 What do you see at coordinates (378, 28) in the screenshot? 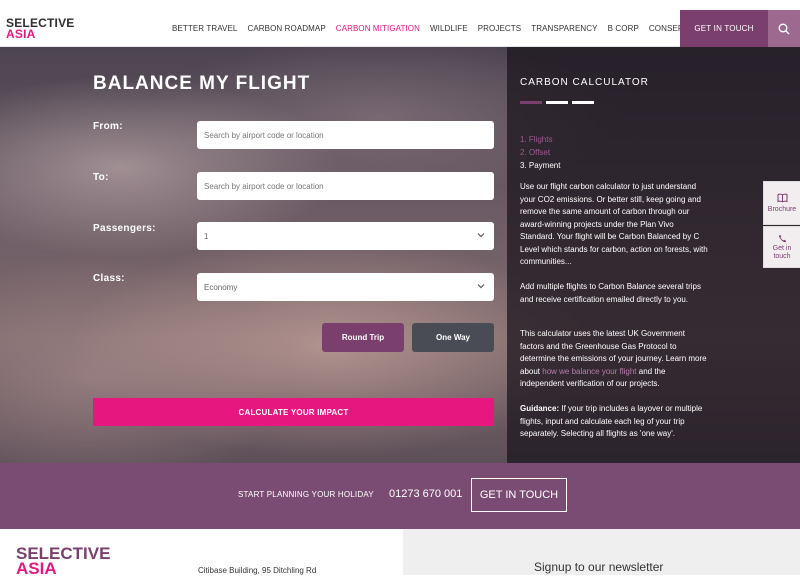
I see `nav-carbon-mitigation: CARBON MITIGATION` at bounding box center [378, 28].